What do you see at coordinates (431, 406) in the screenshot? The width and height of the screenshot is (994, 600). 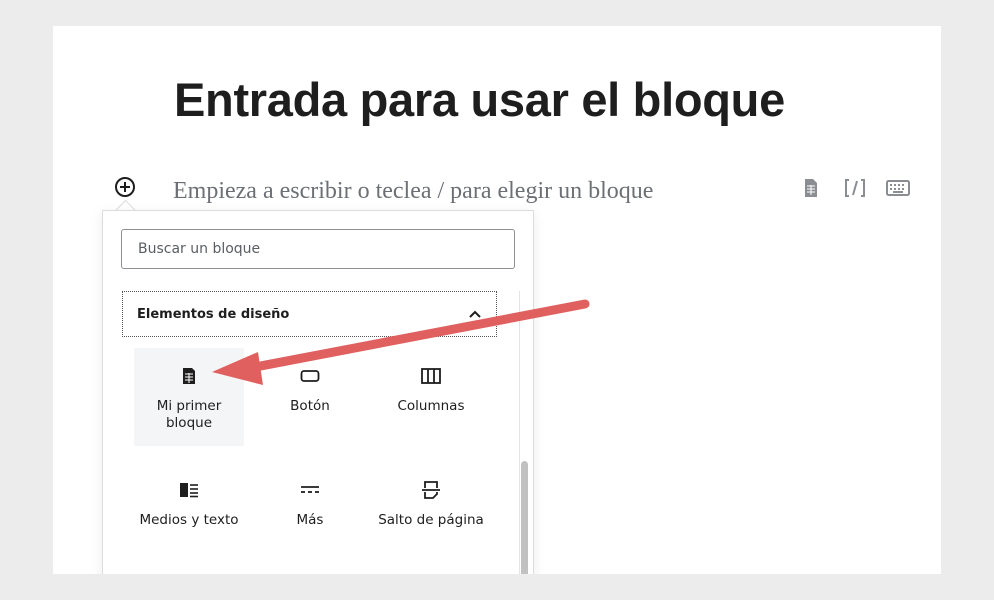 I see `block-label: Columnas` at bounding box center [431, 406].